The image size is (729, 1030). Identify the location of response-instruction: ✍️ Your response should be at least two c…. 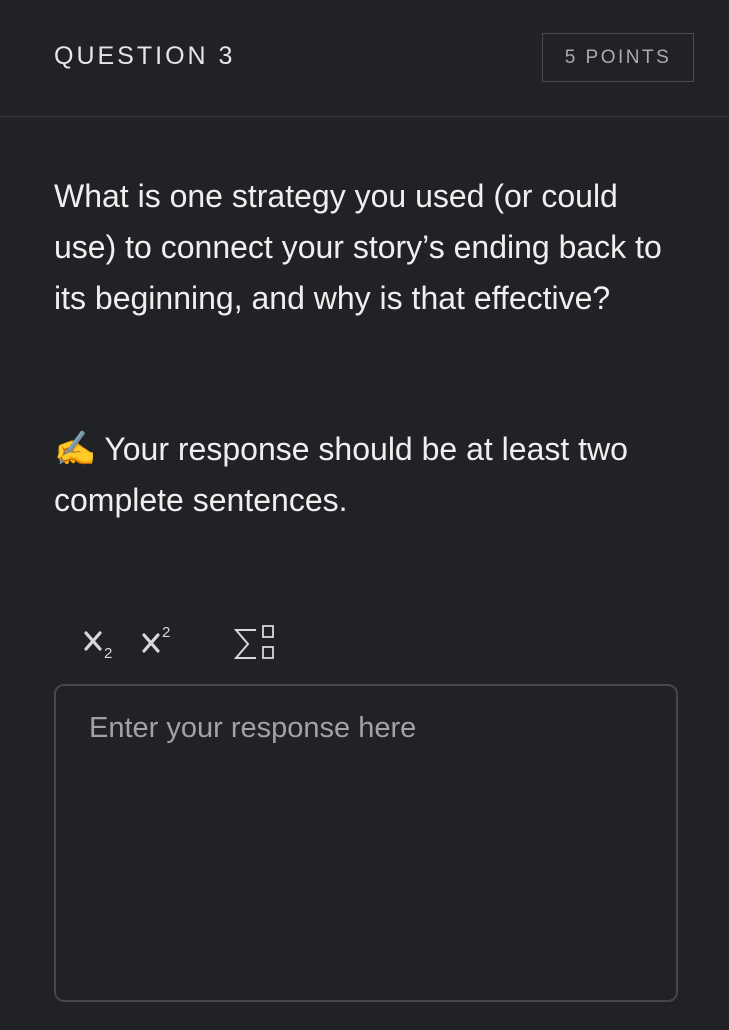
(366, 475).